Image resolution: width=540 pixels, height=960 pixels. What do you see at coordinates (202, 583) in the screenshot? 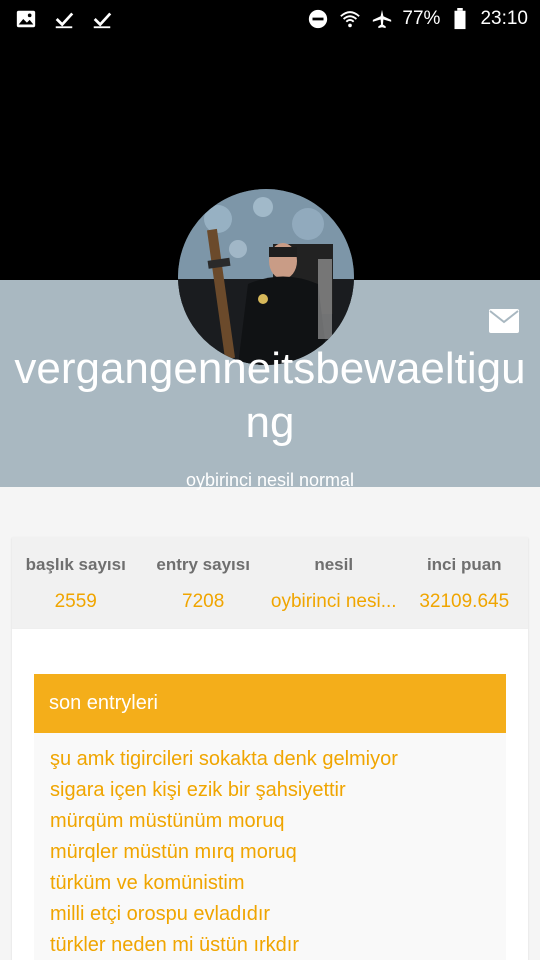
I see `stat-entry-count: entry sayısı 7208` at bounding box center [202, 583].